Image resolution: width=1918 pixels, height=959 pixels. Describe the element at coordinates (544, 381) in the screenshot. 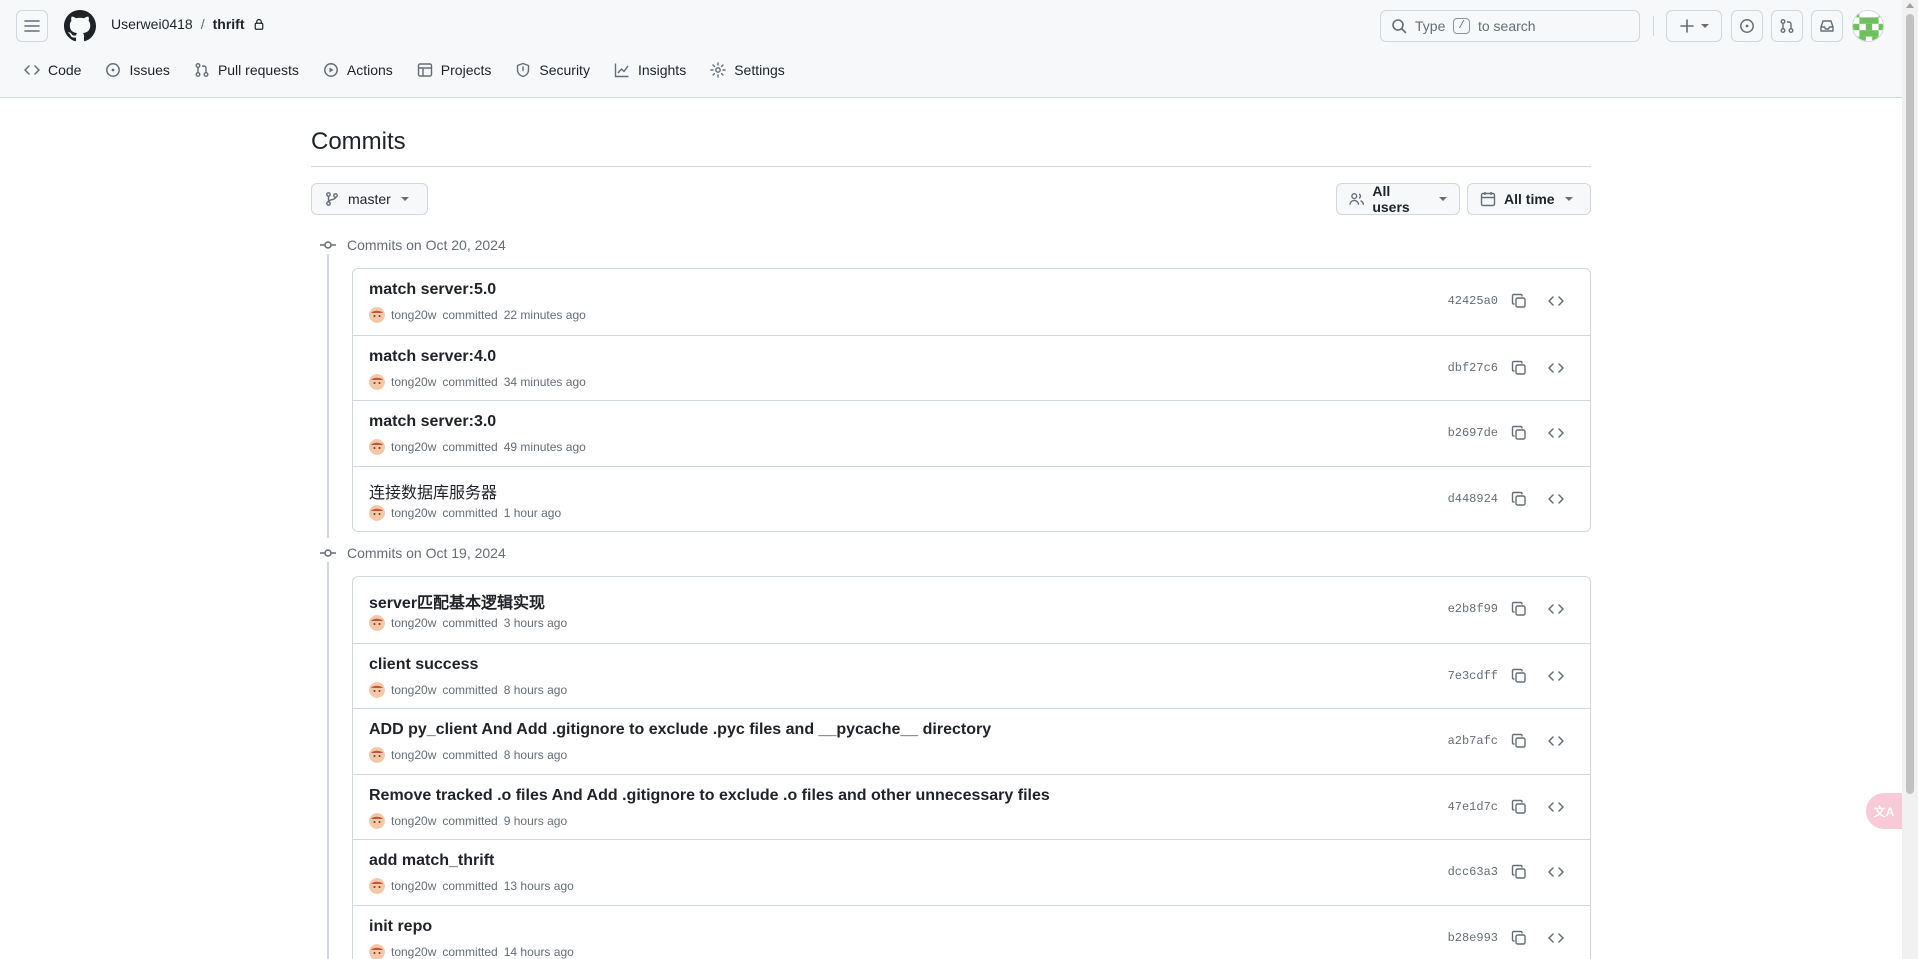

I see `commit-time: 34 minutes ago` at that location.